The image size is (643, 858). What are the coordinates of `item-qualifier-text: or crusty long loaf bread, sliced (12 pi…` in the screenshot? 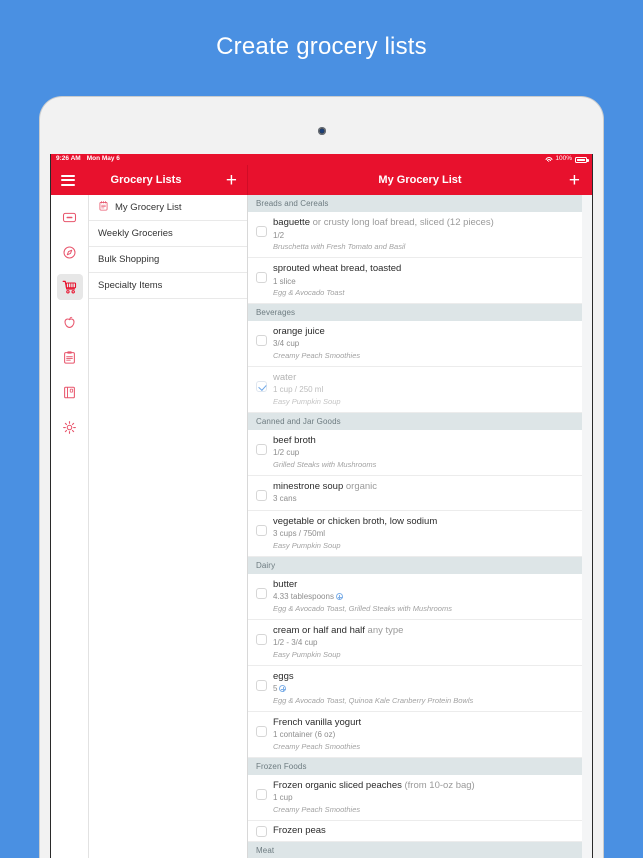 It's located at (401, 222).